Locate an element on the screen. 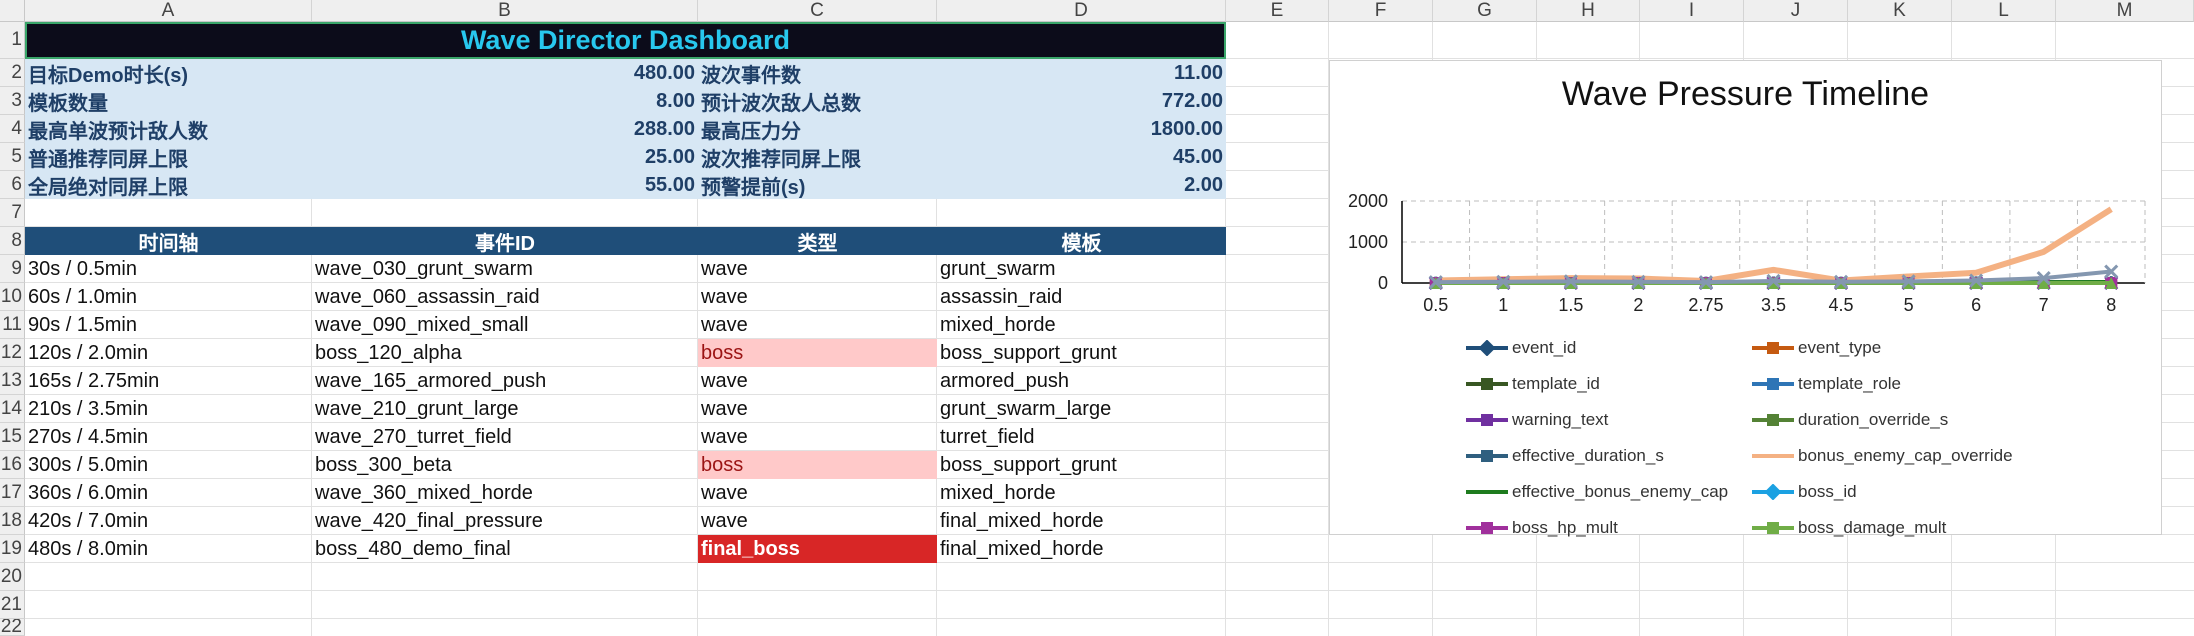 Image resolution: width=2194 pixels, height=636 pixels. column-header-g: G is located at coordinates (1485, 11).